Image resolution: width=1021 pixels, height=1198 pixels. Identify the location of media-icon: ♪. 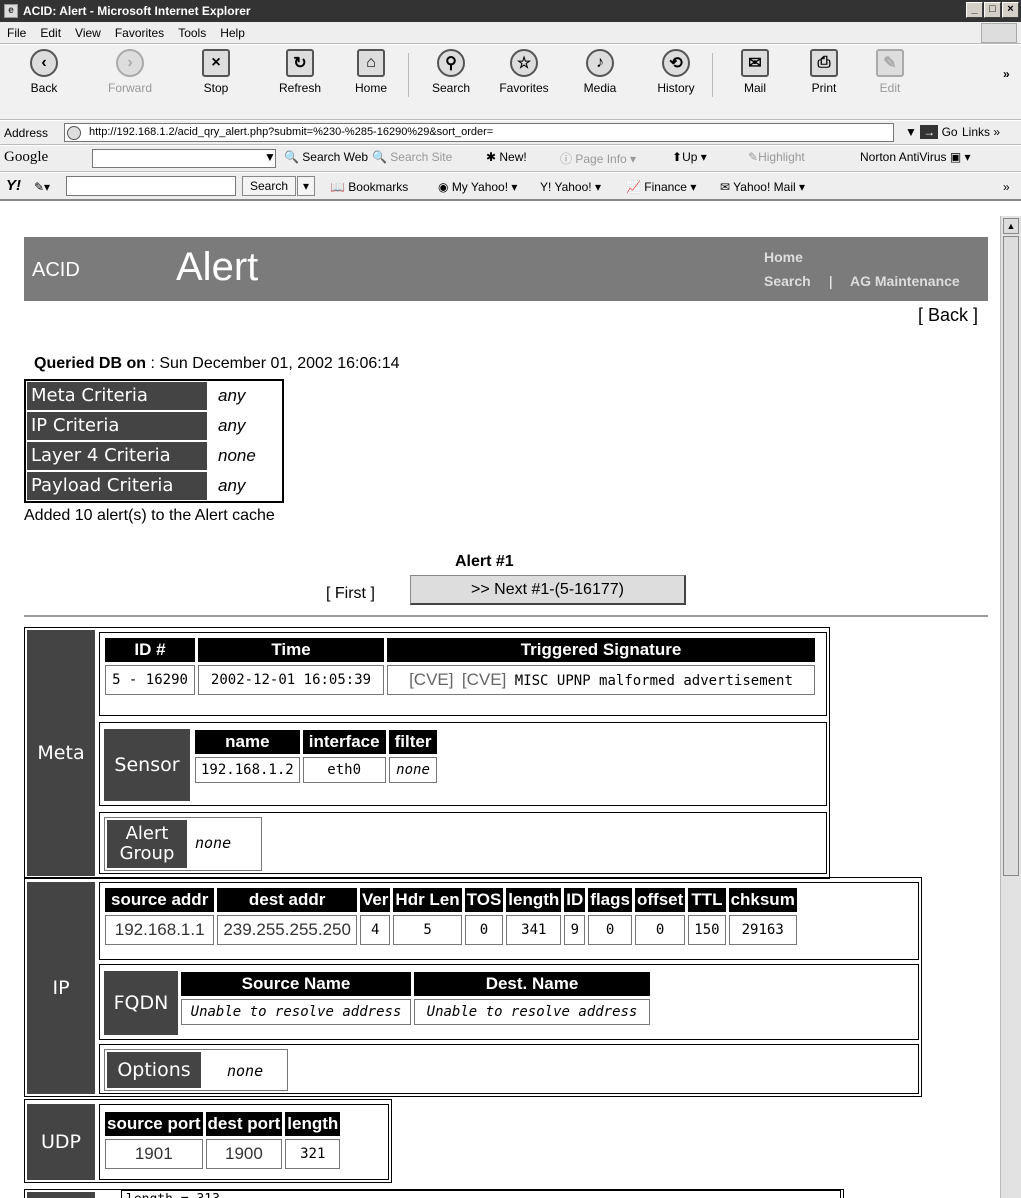
(600, 63).